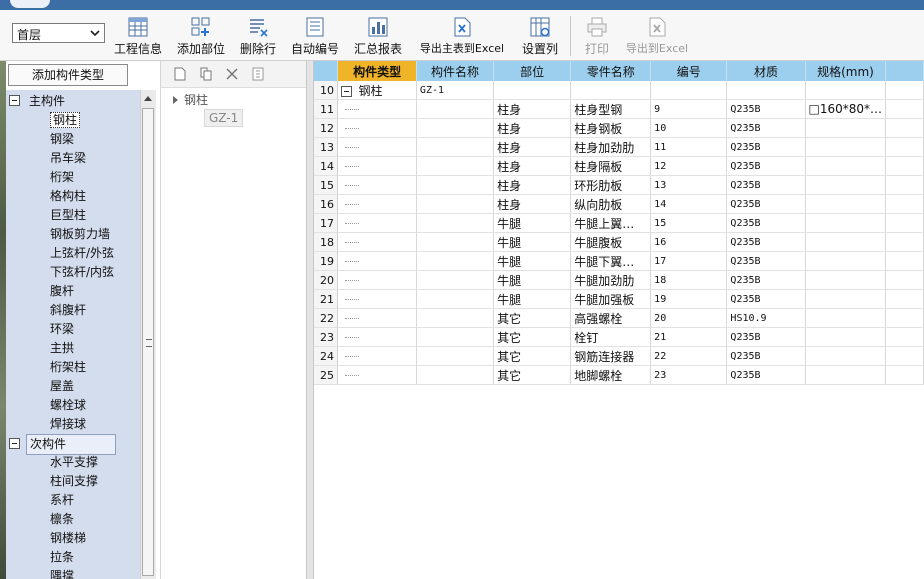  I want to click on table-cell-code: 19, so click(689, 299).